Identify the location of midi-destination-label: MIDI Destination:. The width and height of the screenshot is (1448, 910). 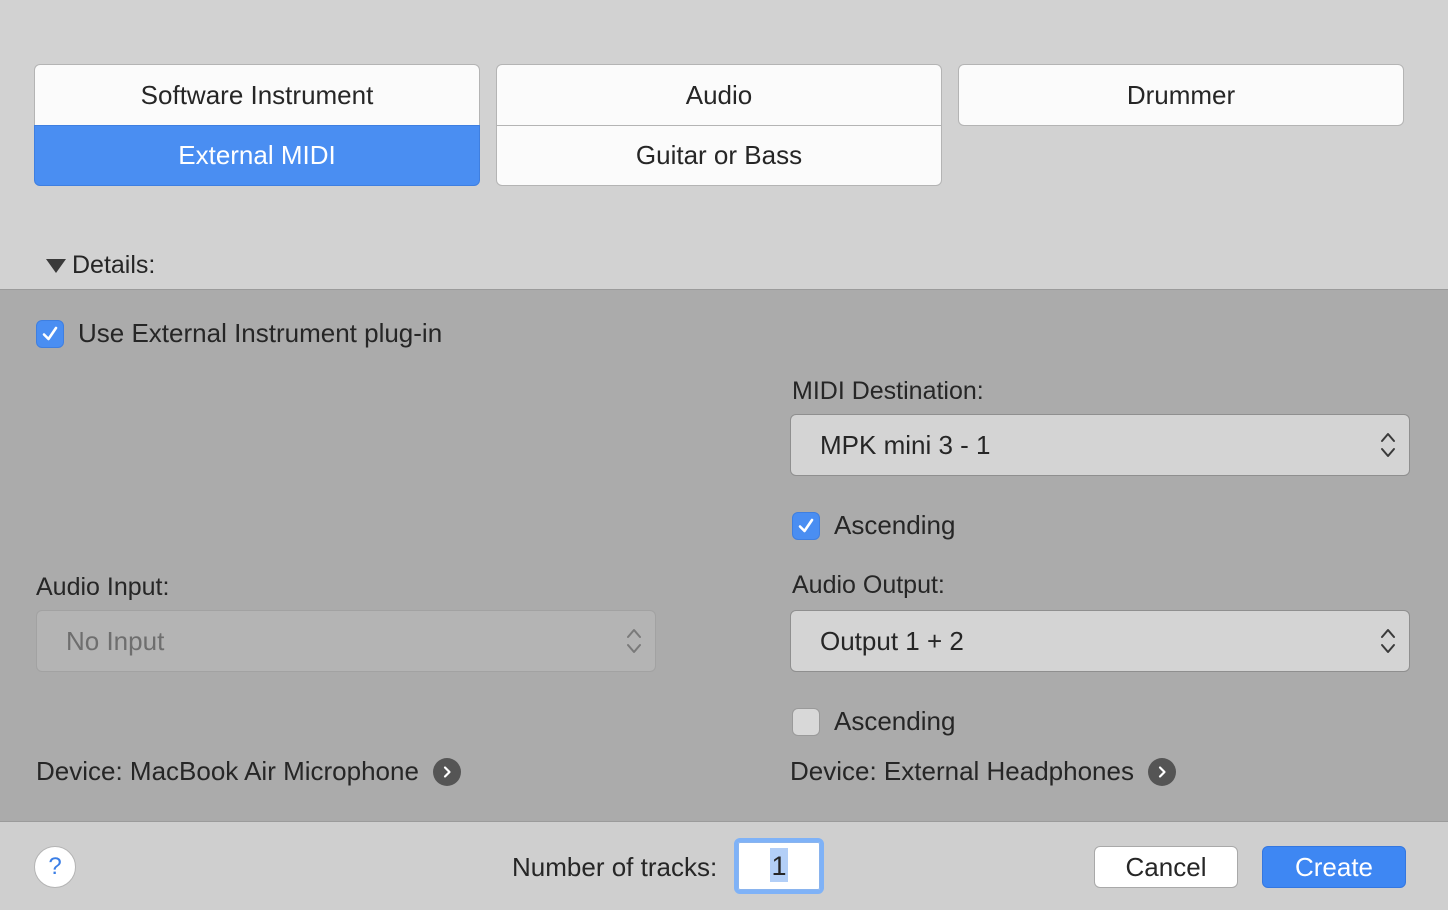
(888, 391).